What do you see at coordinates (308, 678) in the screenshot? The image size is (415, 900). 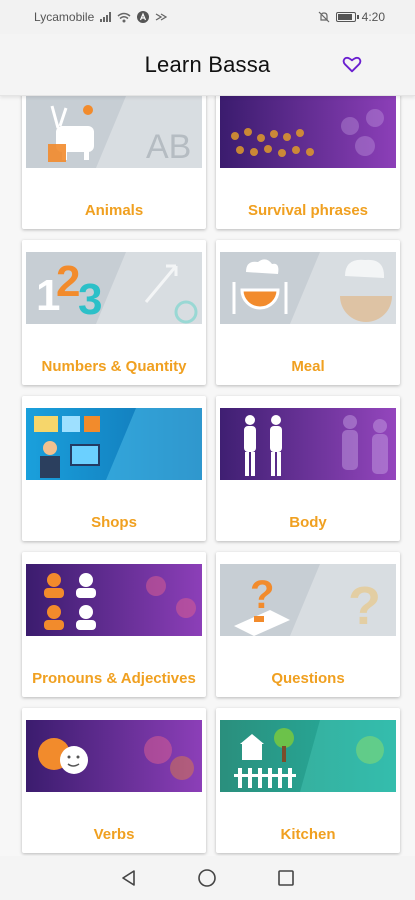 I see `category-label: Questions` at bounding box center [308, 678].